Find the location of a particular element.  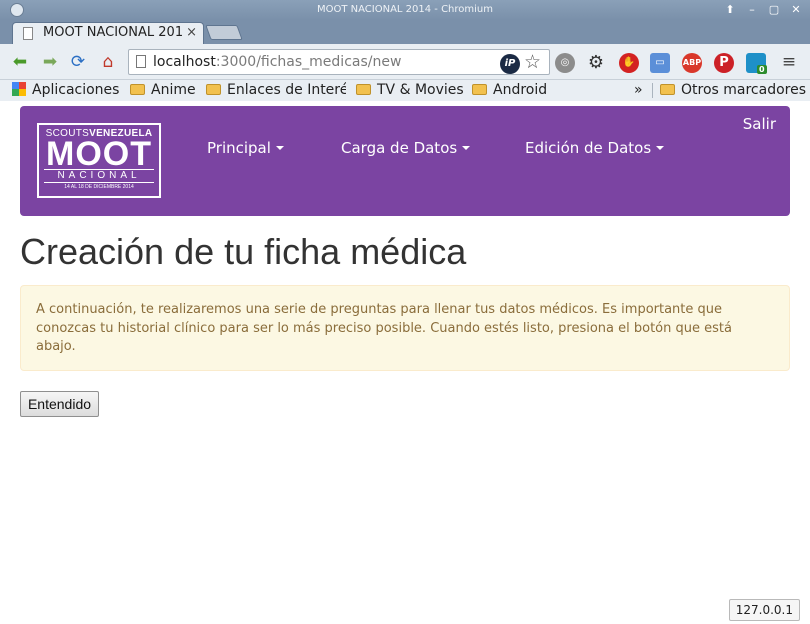

logo-date: 14 AL 18 DE DICIEMBRE 2014 is located at coordinates (99, 187).